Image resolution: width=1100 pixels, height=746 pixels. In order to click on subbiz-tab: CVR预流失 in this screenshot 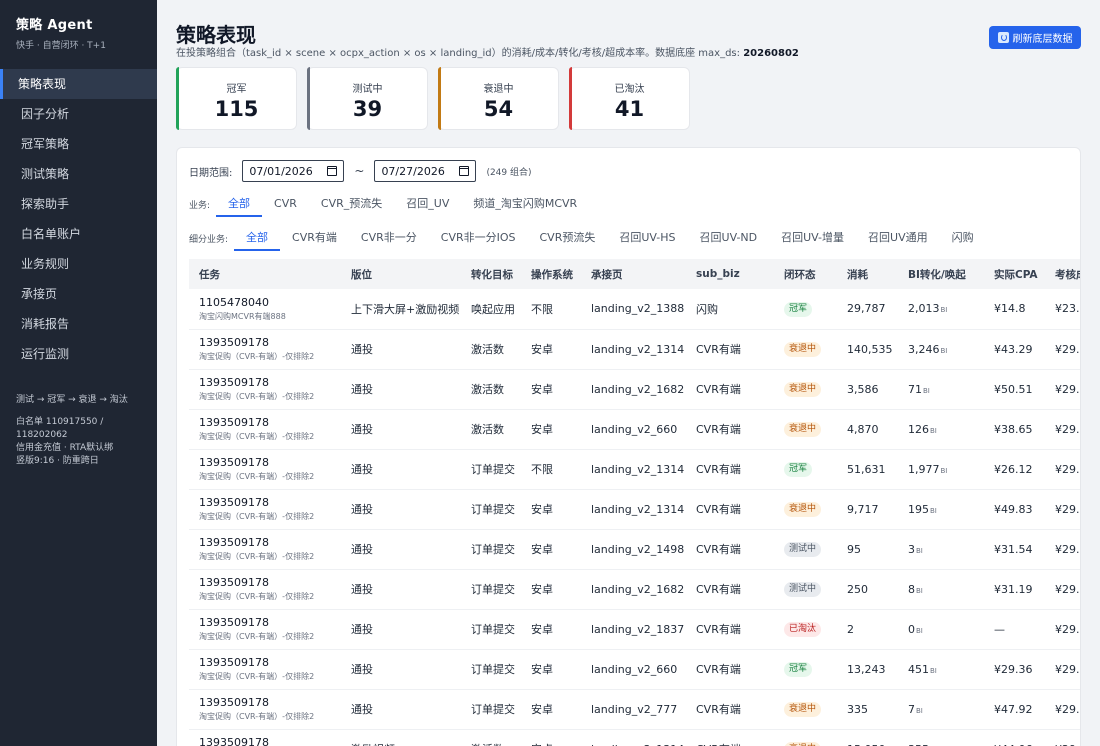, I will do `click(568, 238)`.